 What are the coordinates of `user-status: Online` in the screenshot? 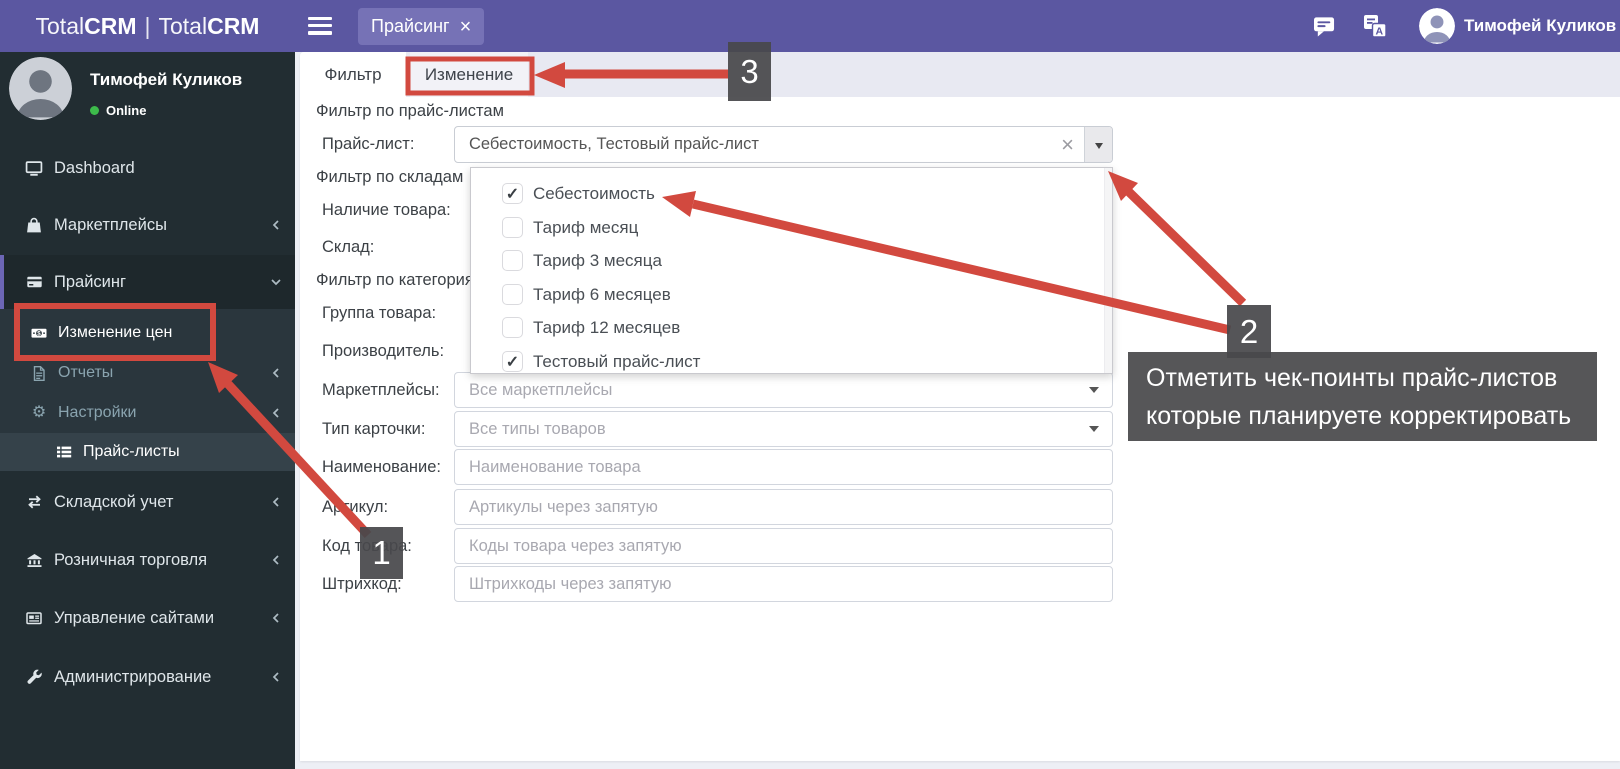 It's located at (118, 110).